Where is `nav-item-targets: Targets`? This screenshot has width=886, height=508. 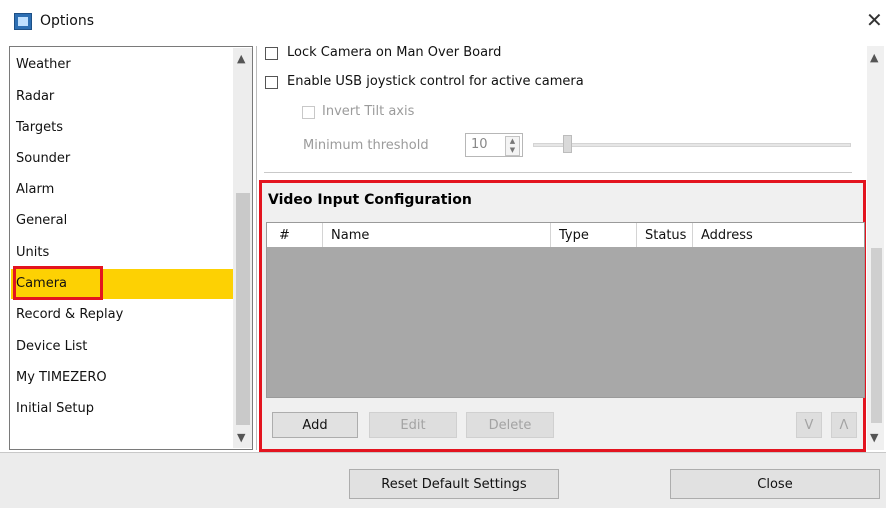 nav-item-targets: Targets is located at coordinates (39, 127).